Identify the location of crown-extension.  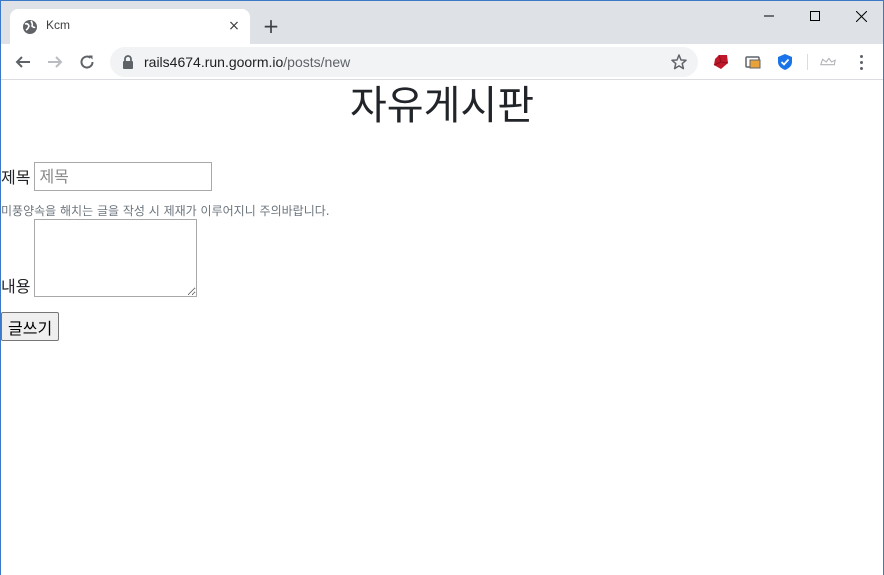
(828, 62).